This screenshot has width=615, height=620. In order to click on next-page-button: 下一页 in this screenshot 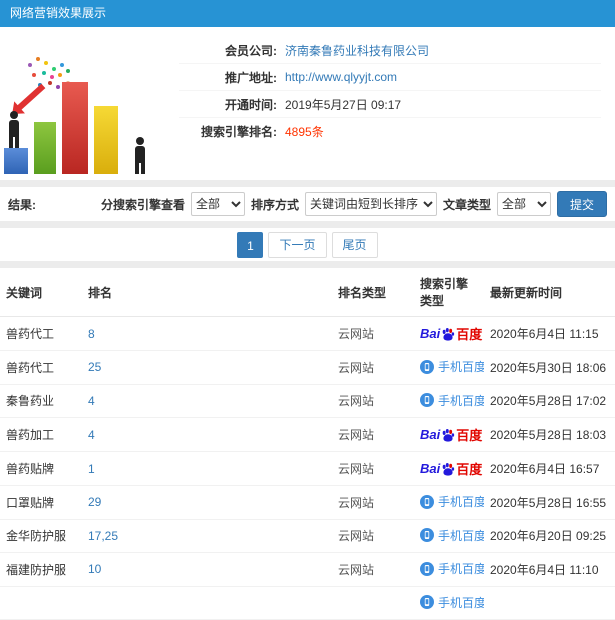, I will do `click(297, 244)`.